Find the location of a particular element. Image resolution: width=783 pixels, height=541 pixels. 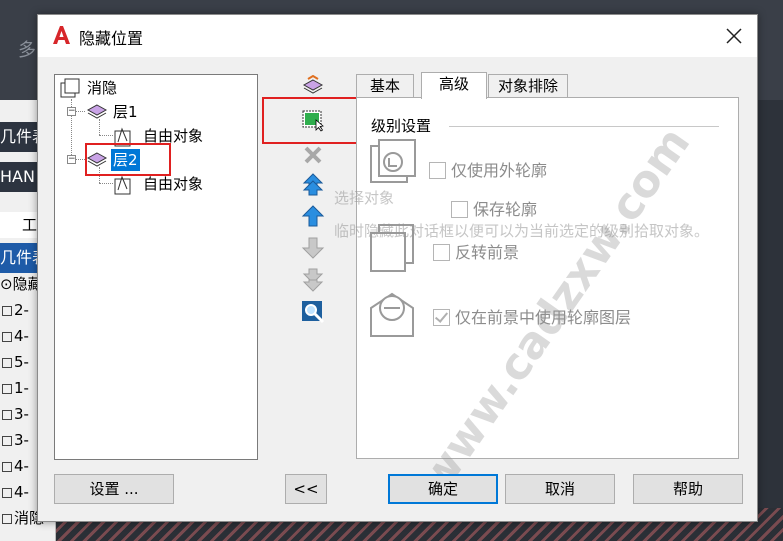

close-button is located at coordinates (734, 36).